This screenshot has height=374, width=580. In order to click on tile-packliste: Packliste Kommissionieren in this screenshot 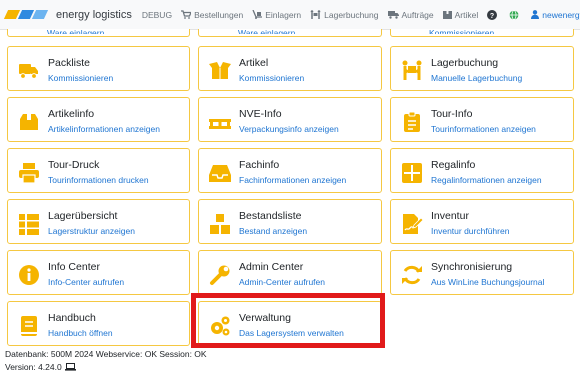, I will do `click(98, 68)`.